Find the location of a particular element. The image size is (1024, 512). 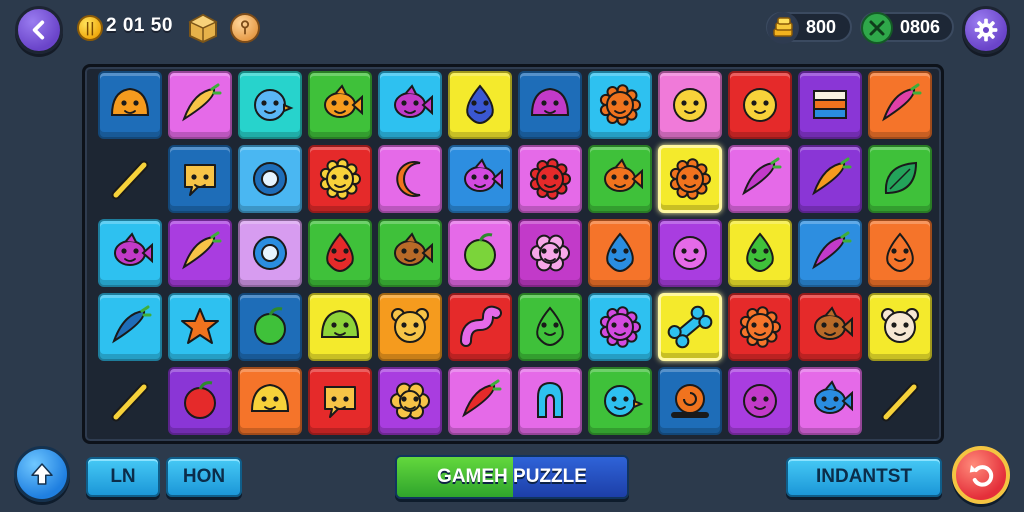

bone-icon is located at coordinates (690, 327).